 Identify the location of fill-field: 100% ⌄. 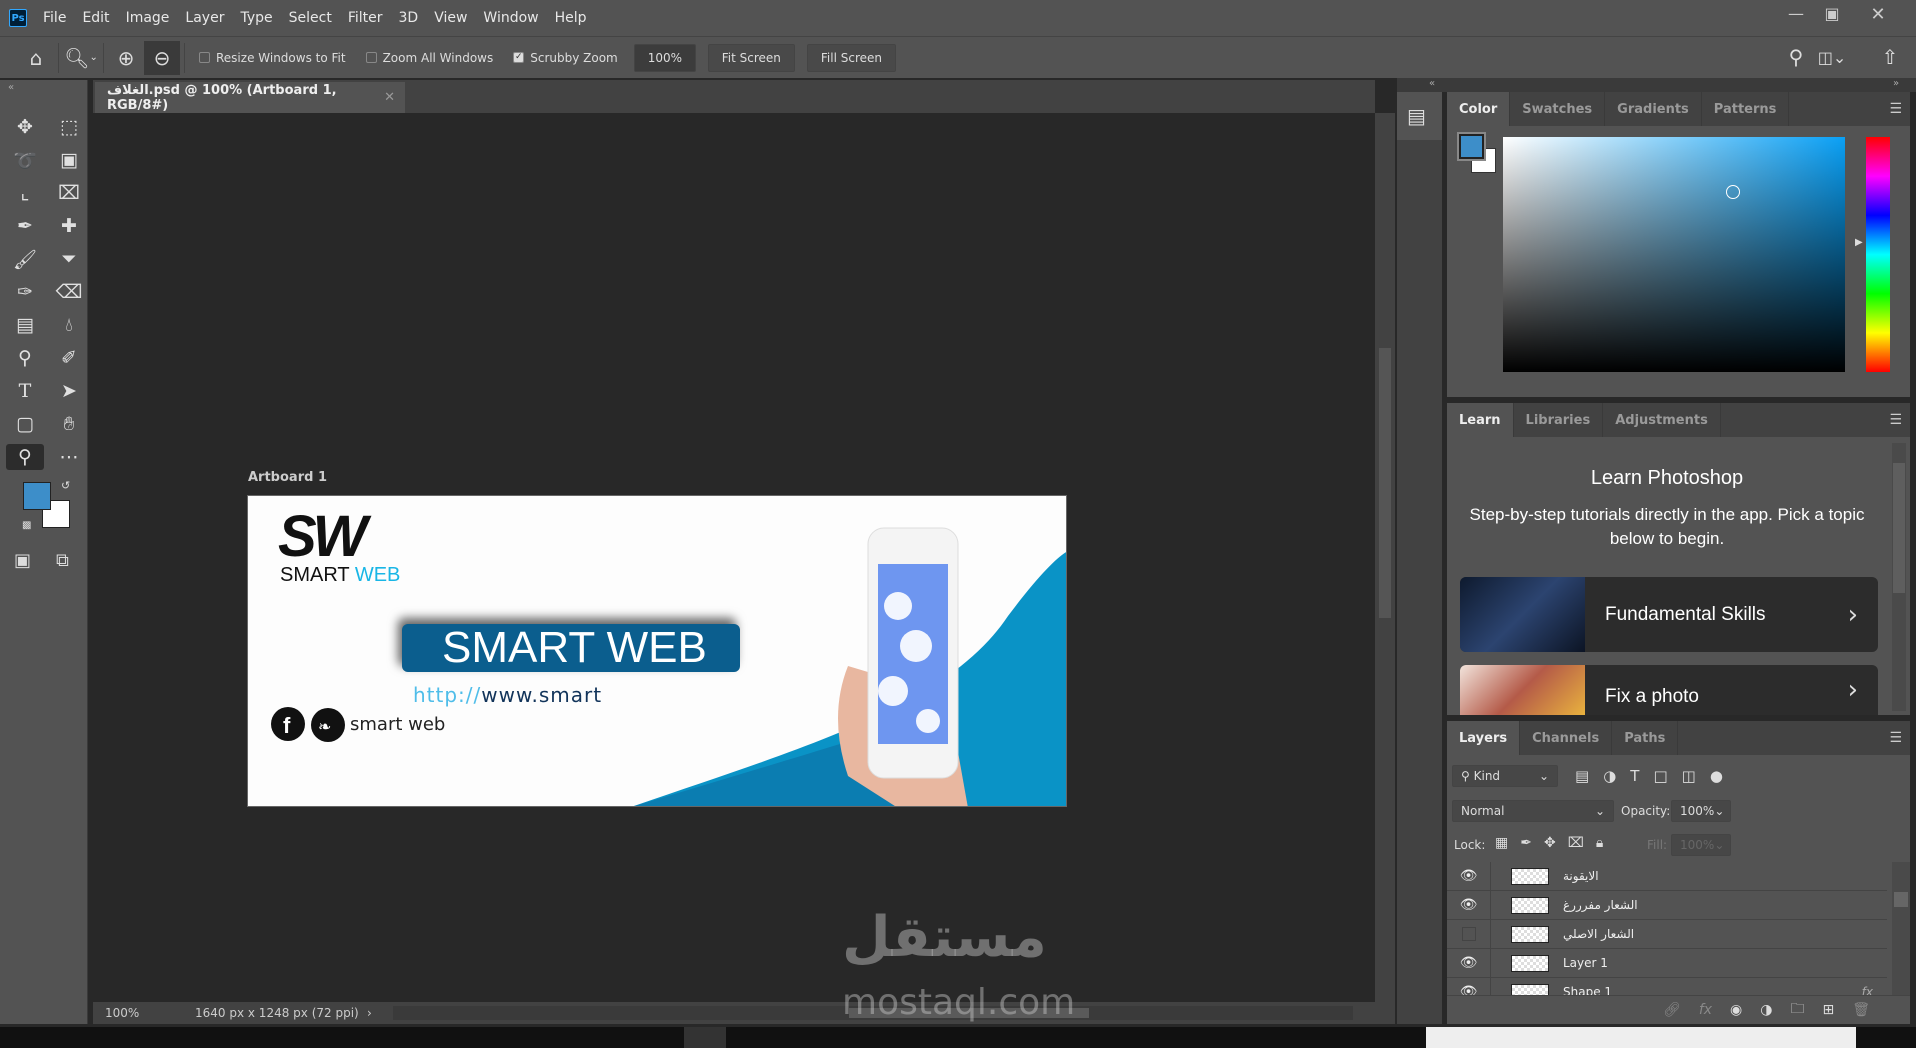
(1701, 845).